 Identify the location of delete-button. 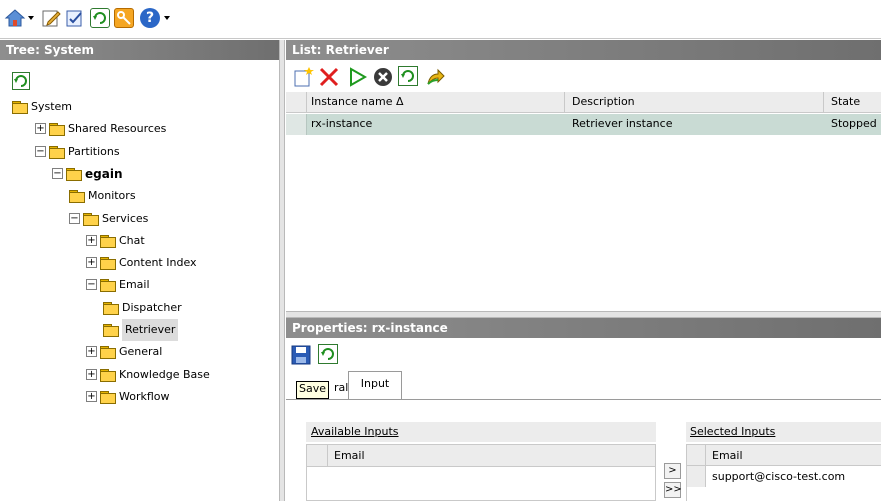
(328, 76).